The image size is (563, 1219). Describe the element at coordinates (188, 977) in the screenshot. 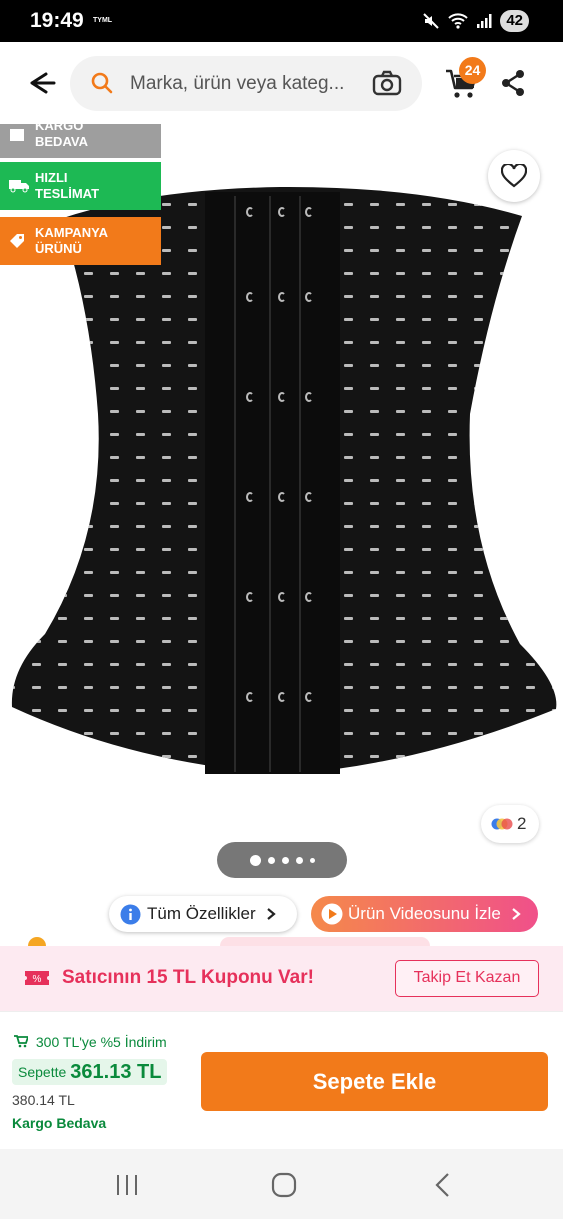

I see `coupon-text: Satıcının 15 TL Kuponu Var!` at that location.